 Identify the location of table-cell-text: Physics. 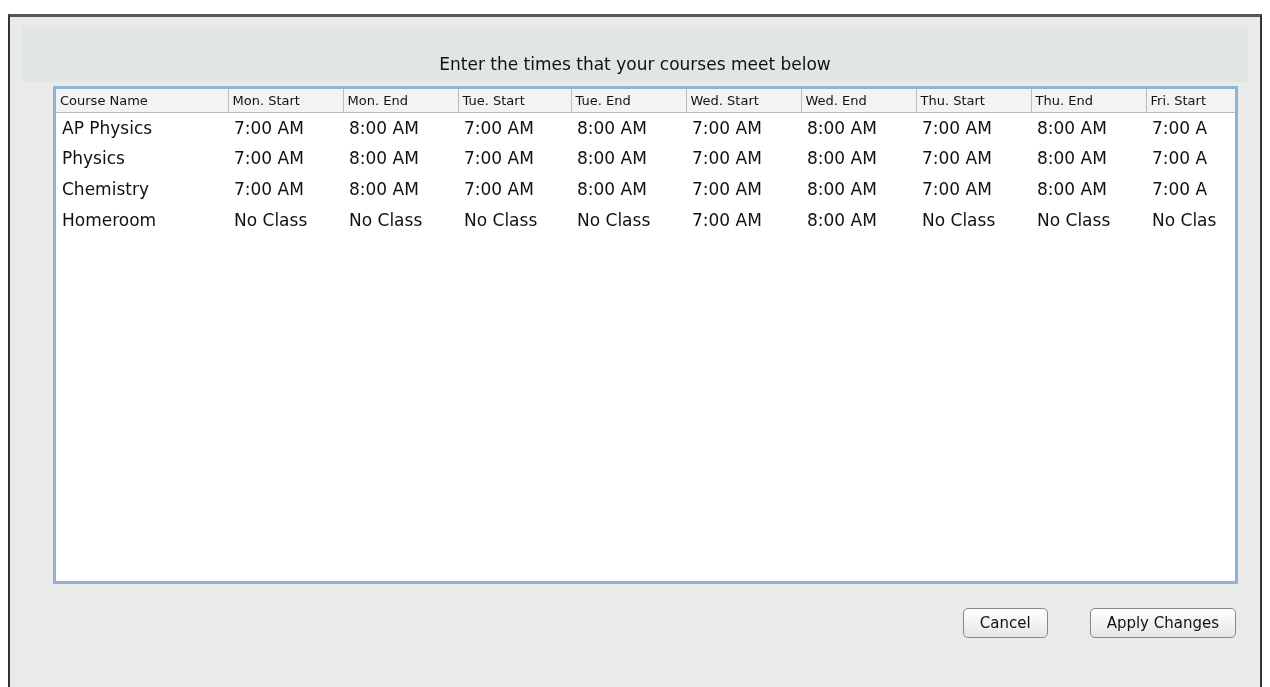
(93, 159).